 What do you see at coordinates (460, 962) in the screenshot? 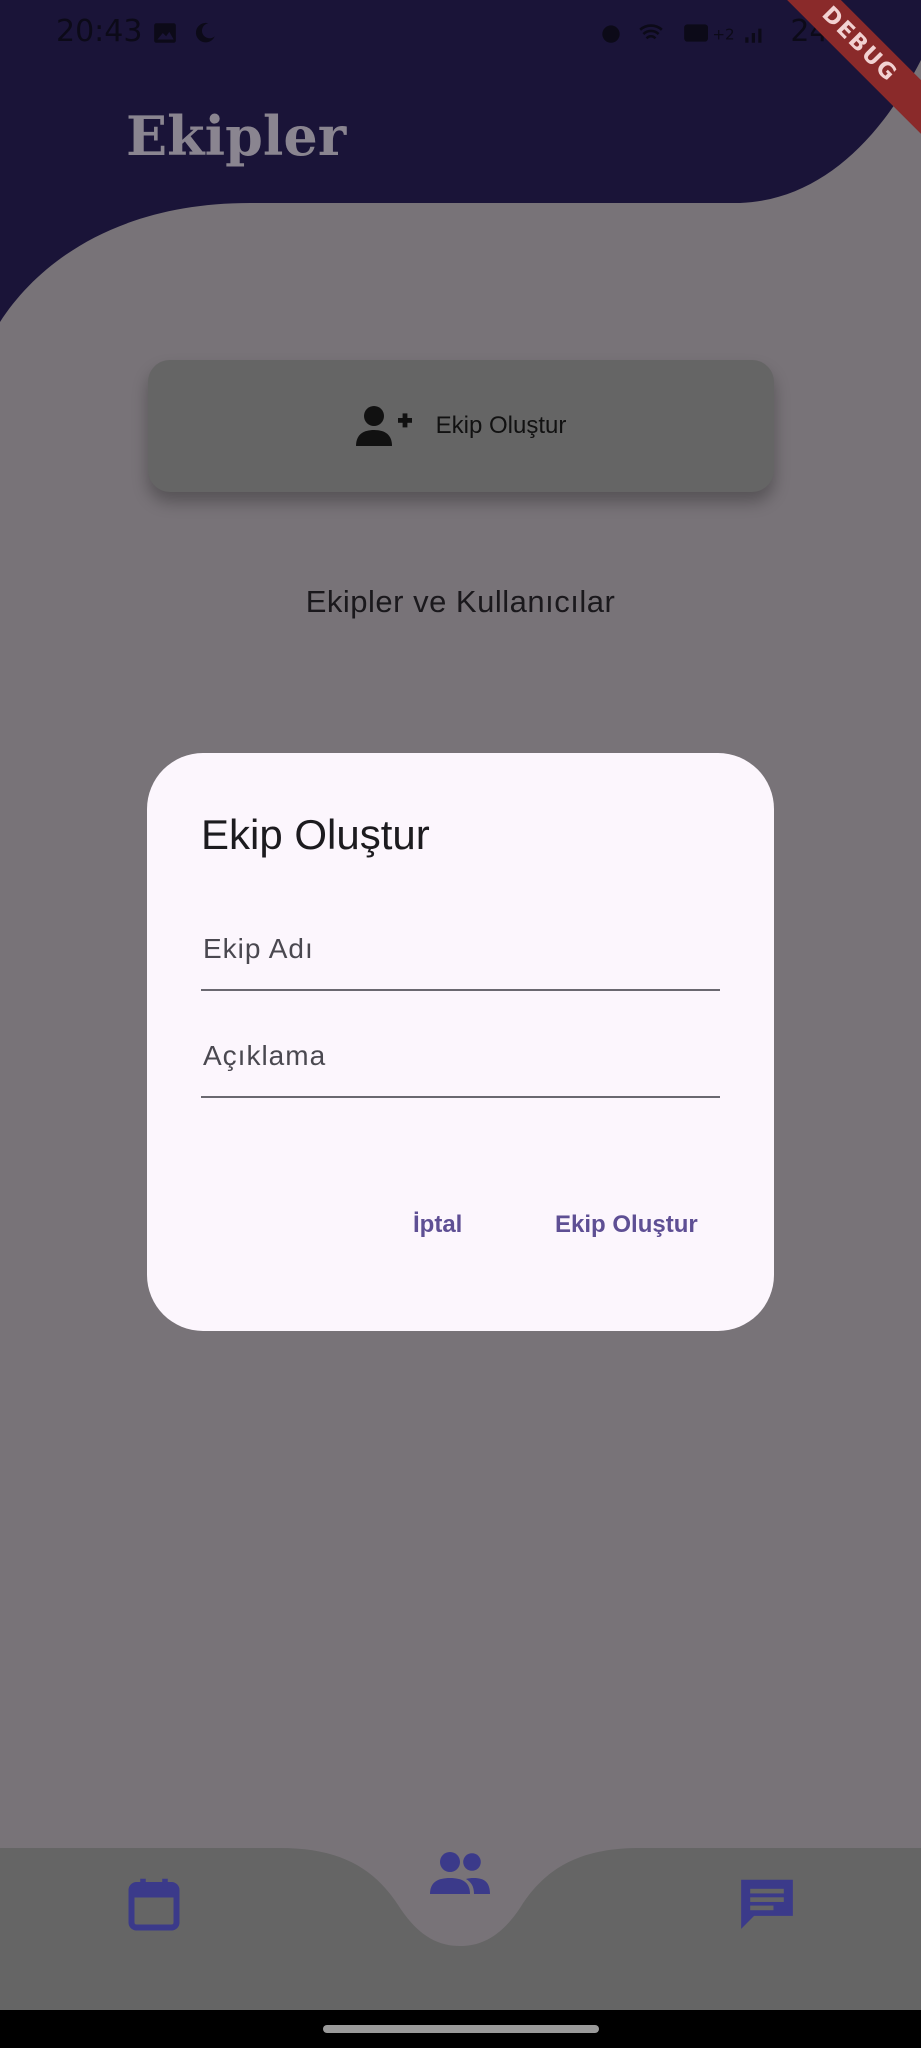
I see `team-name-field: Ekip Adı` at bounding box center [460, 962].